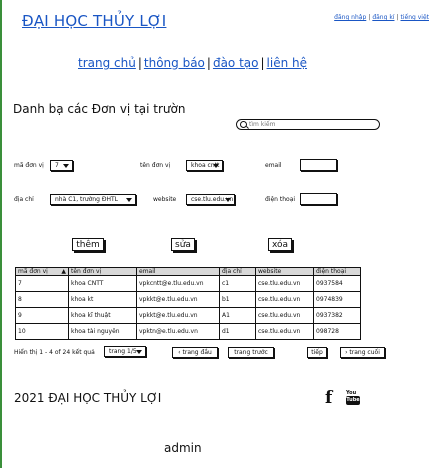 The width and height of the screenshot is (438, 468). Describe the element at coordinates (178, 271) in the screenshot. I see `column-header-email: email` at that location.